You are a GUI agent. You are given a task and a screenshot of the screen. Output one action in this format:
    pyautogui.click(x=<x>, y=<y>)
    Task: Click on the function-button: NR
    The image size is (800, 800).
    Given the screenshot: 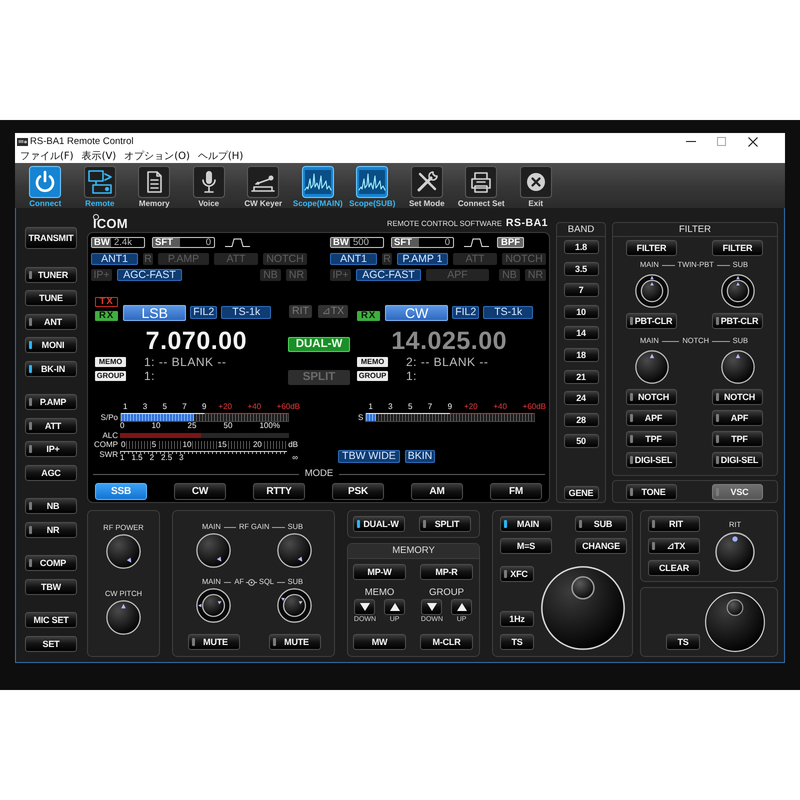 What is the action you would take?
    pyautogui.click(x=51, y=530)
    